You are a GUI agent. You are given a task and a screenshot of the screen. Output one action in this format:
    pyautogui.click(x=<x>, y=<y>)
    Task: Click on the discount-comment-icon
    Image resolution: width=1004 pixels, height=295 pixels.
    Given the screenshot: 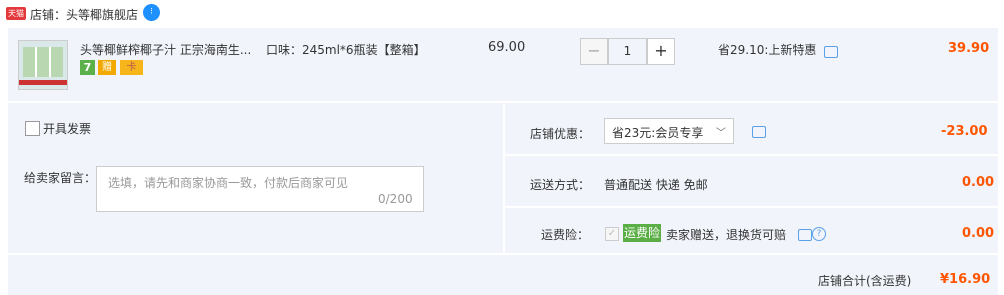 What is the action you would take?
    pyautogui.click(x=759, y=132)
    